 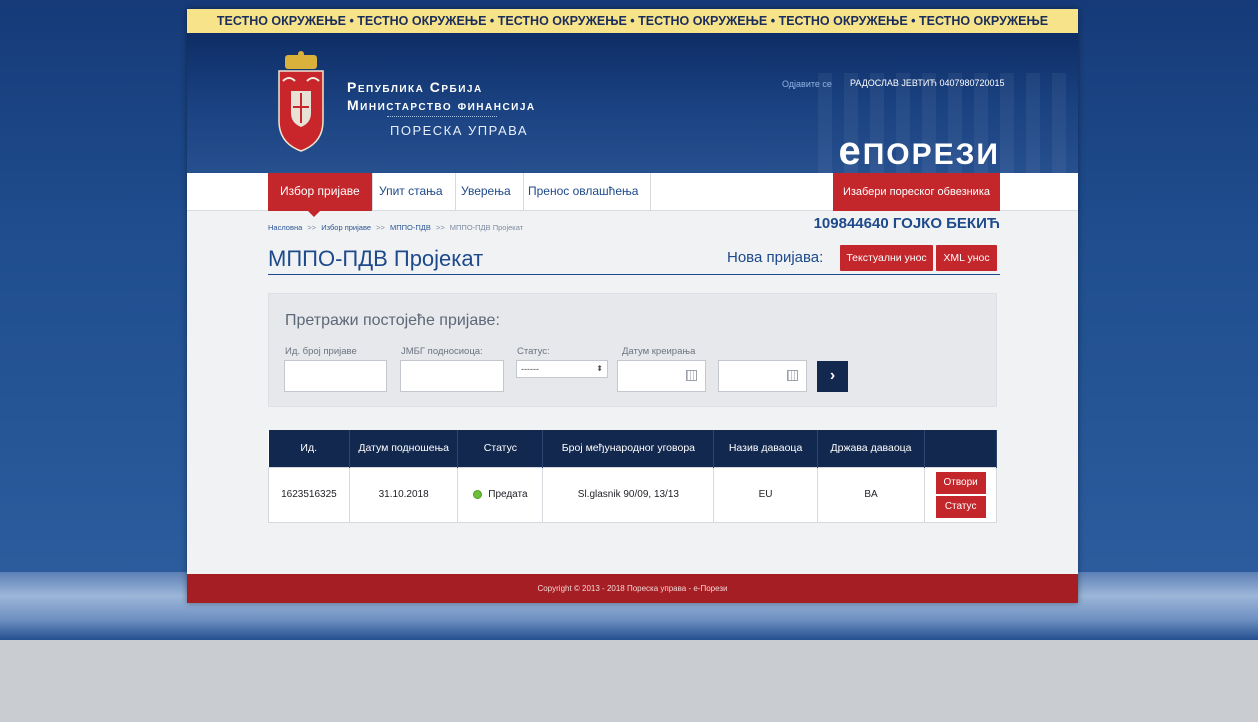 I want to click on cell-contract: Sl.glasnik 90/09, 13/13, so click(x=628, y=494).